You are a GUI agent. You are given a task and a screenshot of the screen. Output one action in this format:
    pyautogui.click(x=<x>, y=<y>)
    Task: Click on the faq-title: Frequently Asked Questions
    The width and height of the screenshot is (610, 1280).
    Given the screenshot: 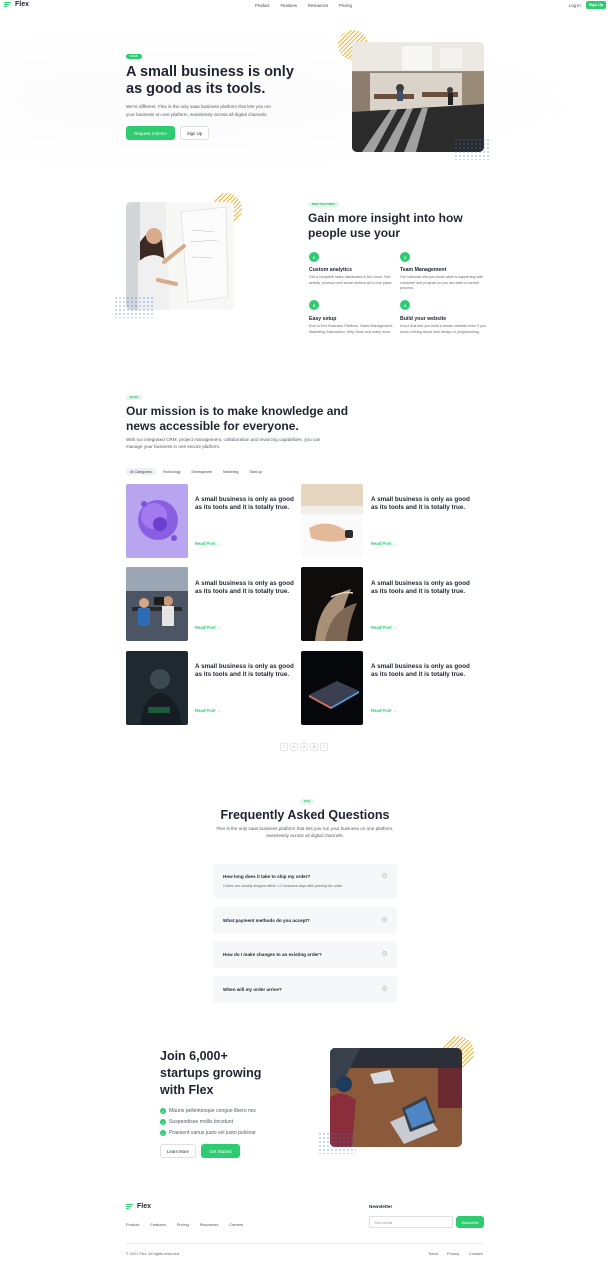 What is the action you would take?
    pyautogui.click(x=305, y=815)
    